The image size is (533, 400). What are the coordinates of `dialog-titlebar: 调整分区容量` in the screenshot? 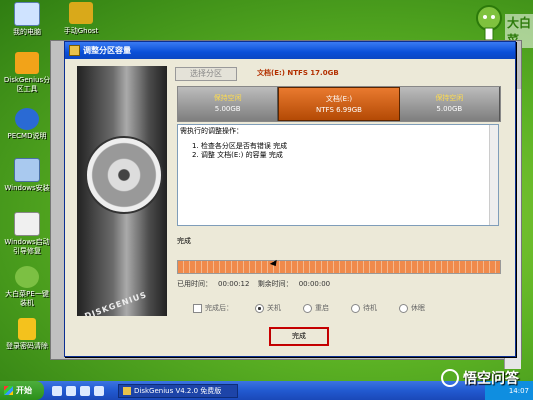 It's located at (290, 50).